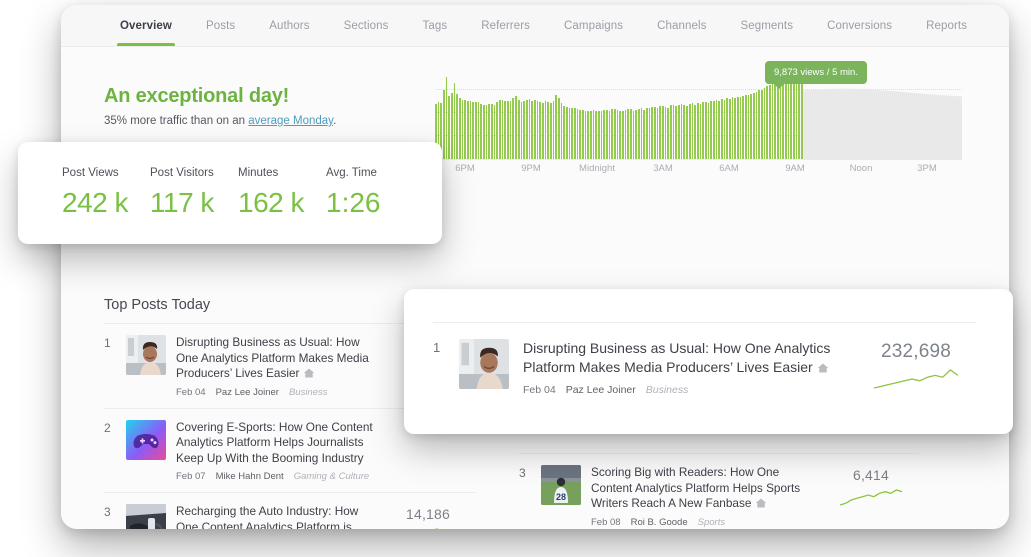  Describe the element at coordinates (182, 173) in the screenshot. I see `stat-label: Post Visitors` at that location.